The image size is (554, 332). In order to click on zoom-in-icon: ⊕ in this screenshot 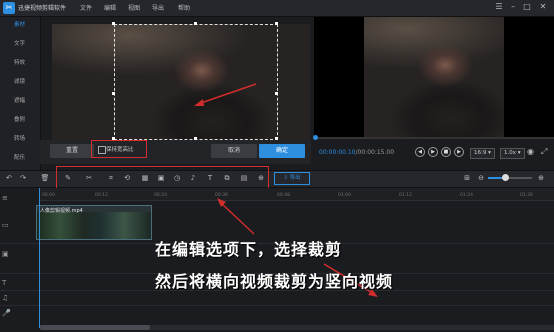, I will do `click(541, 178)`.